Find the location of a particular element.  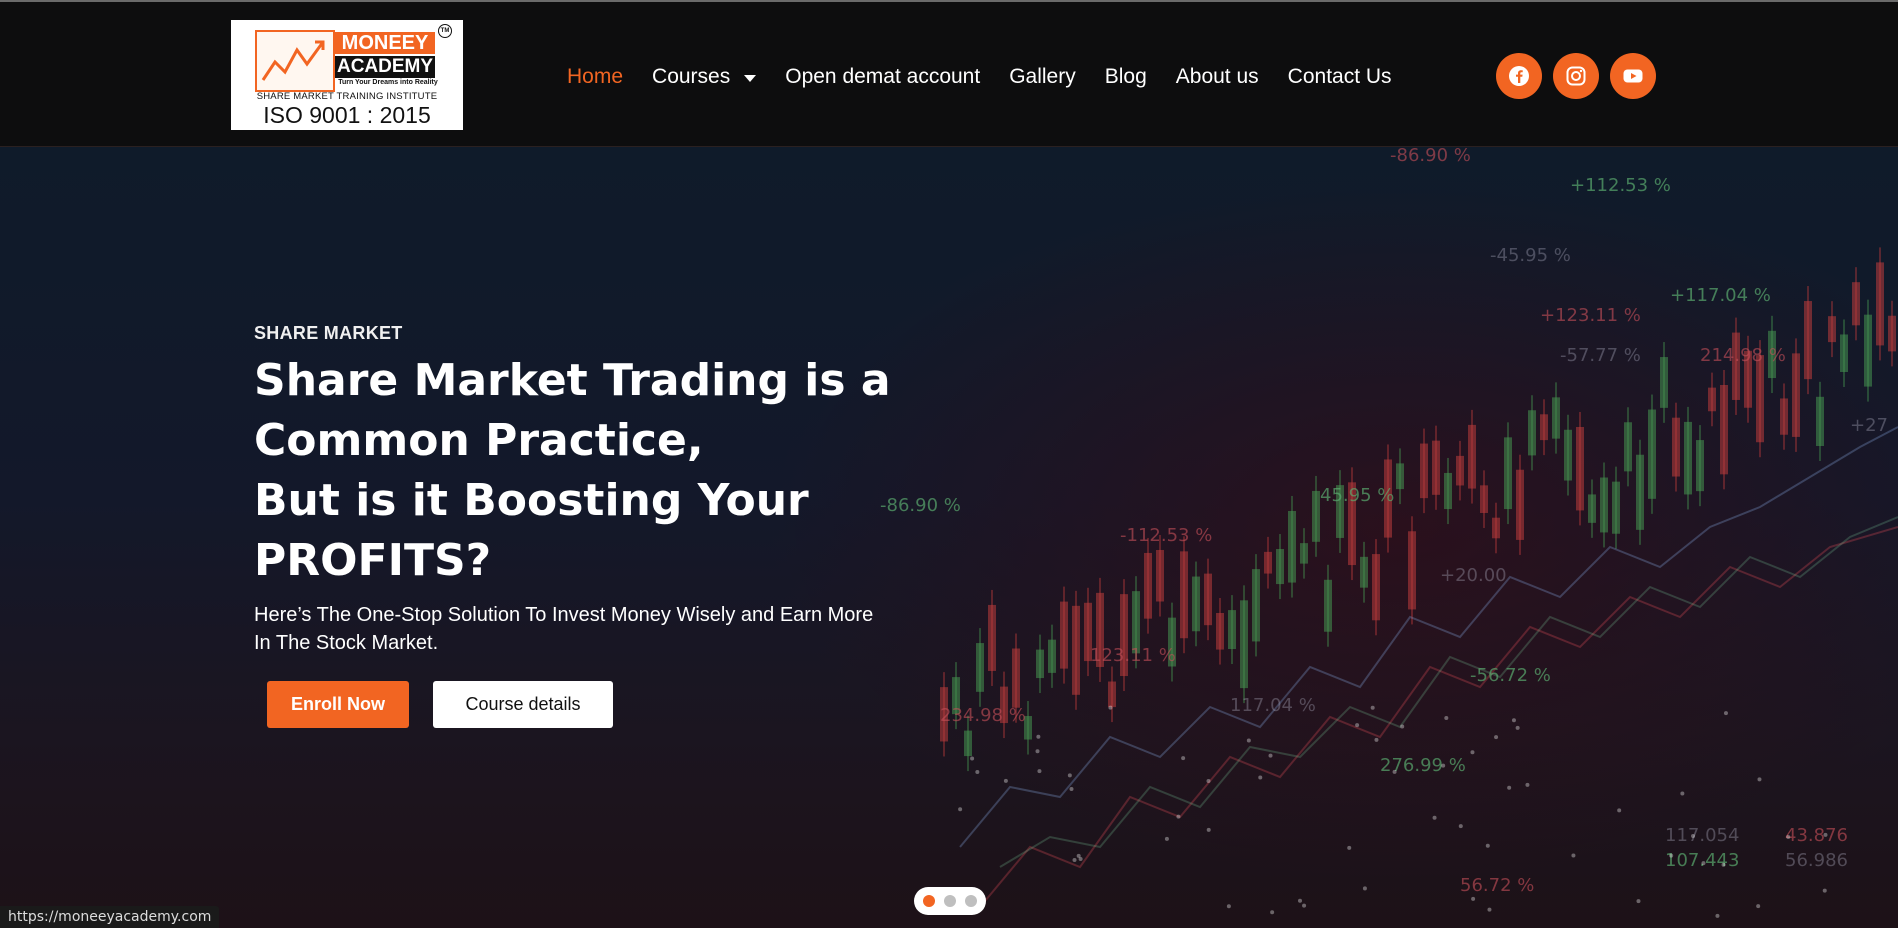

instagram-icon is located at coordinates (1576, 76).